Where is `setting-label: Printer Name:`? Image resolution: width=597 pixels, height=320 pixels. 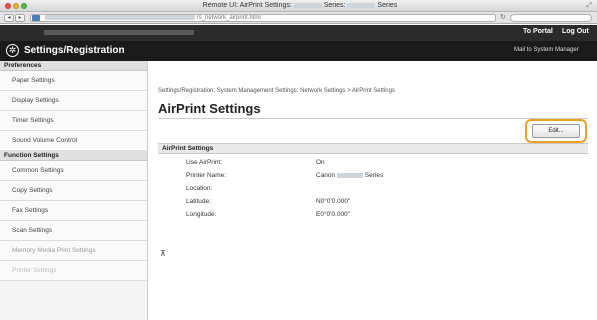
setting-label: Printer Name: is located at coordinates (206, 175).